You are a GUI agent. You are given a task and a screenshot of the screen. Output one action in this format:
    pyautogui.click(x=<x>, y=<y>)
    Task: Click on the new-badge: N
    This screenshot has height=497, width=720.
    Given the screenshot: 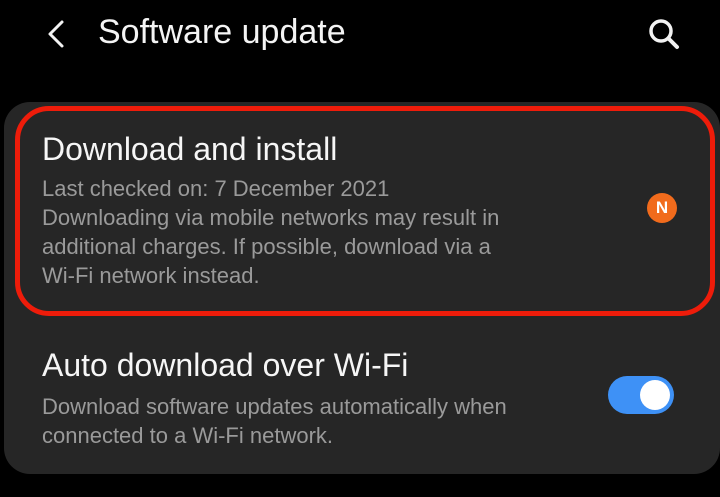 What is the action you would take?
    pyautogui.click(x=662, y=208)
    